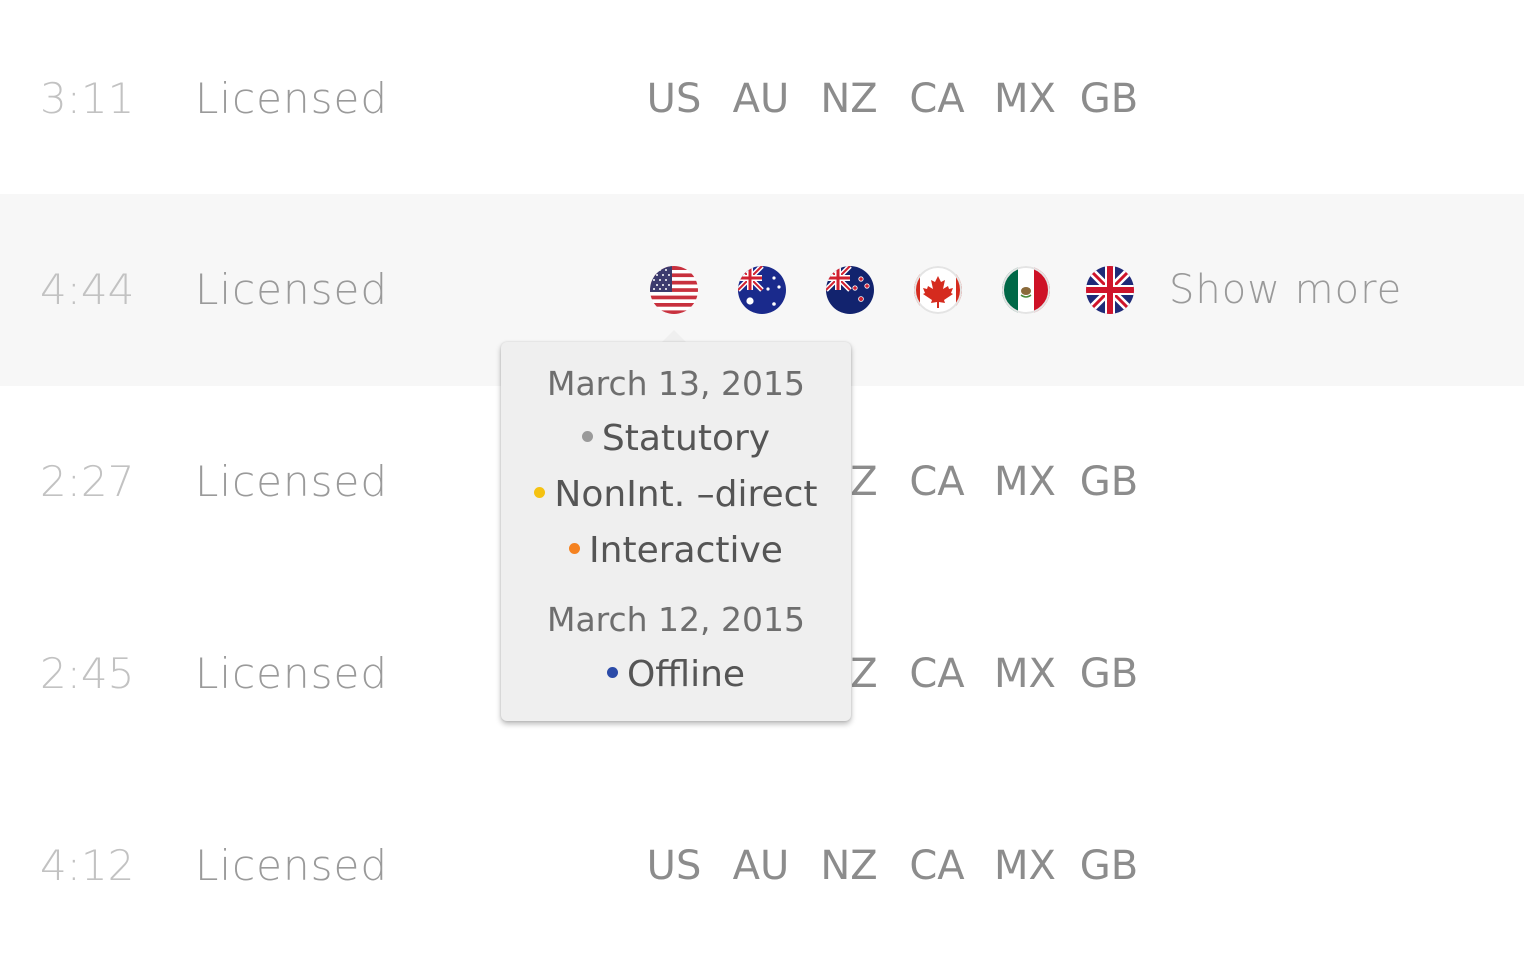 The image size is (1524, 962). What do you see at coordinates (686, 438) in the screenshot?
I see `tooltip-item-label: Statutory` at bounding box center [686, 438].